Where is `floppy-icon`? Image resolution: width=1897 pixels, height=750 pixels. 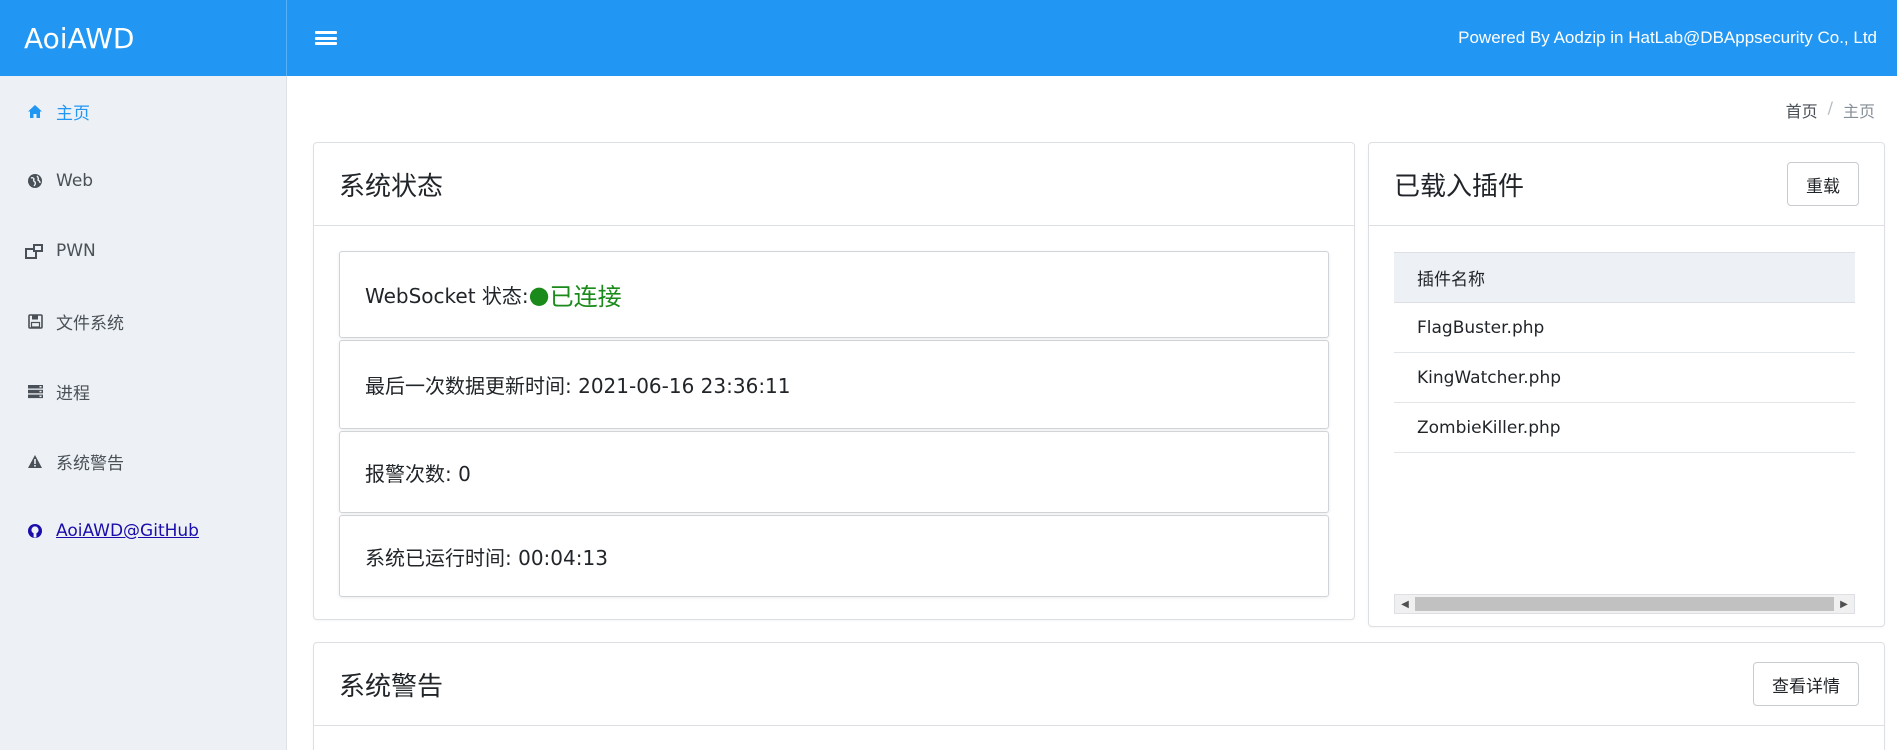
floppy-icon is located at coordinates (35, 321).